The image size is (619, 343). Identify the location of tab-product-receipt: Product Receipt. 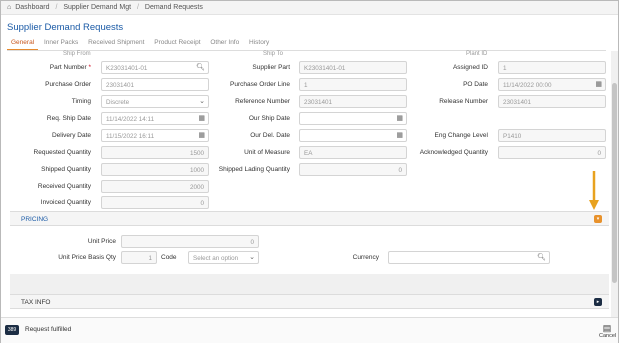
(177, 44).